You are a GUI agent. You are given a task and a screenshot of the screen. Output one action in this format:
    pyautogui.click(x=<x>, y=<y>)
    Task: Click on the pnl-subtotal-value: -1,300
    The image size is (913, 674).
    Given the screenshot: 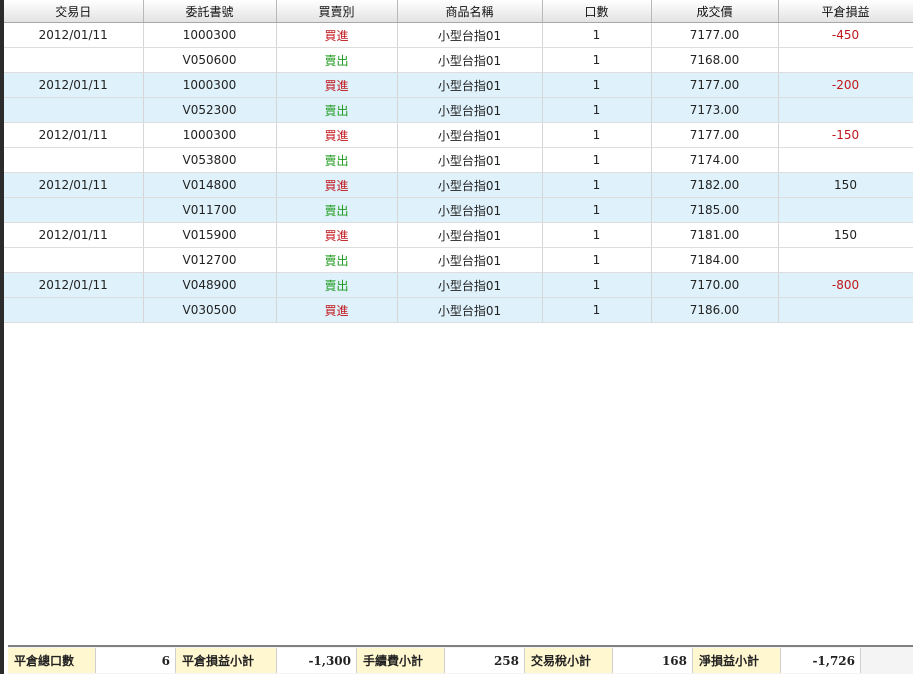 What is the action you would take?
    pyautogui.click(x=317, y=660)
    